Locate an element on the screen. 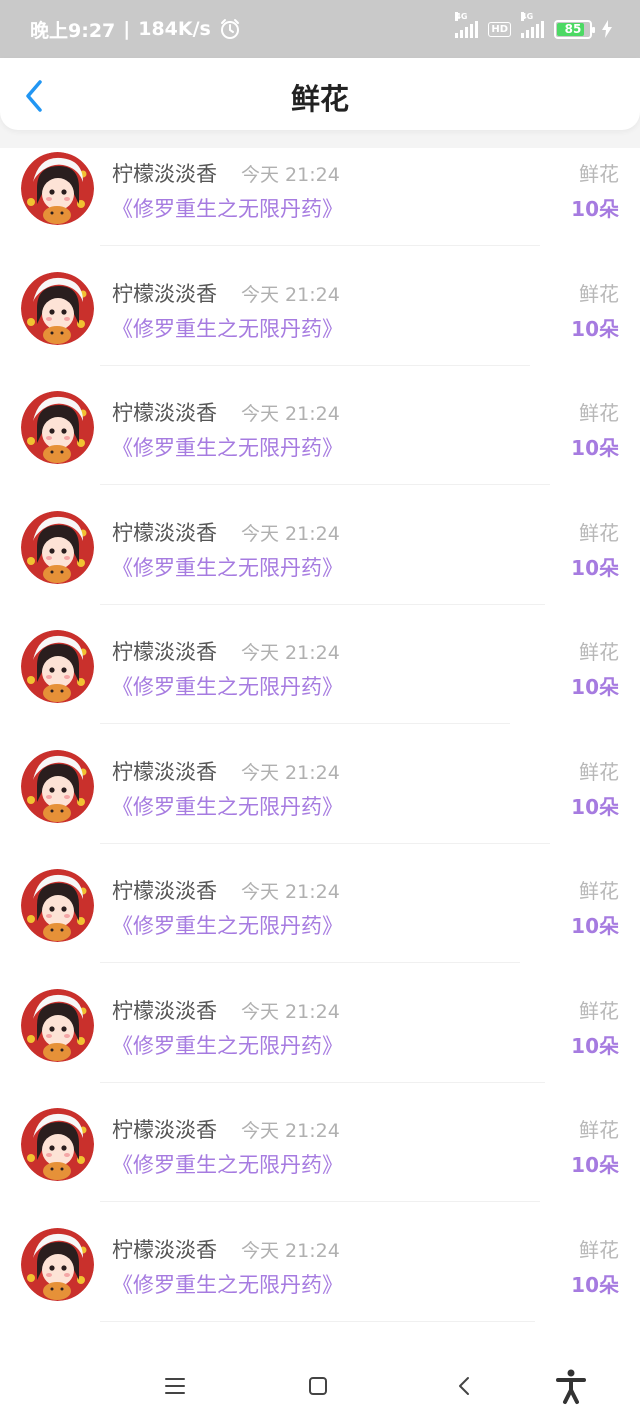  accessibility-icon is located at coordinates (571, 1386).